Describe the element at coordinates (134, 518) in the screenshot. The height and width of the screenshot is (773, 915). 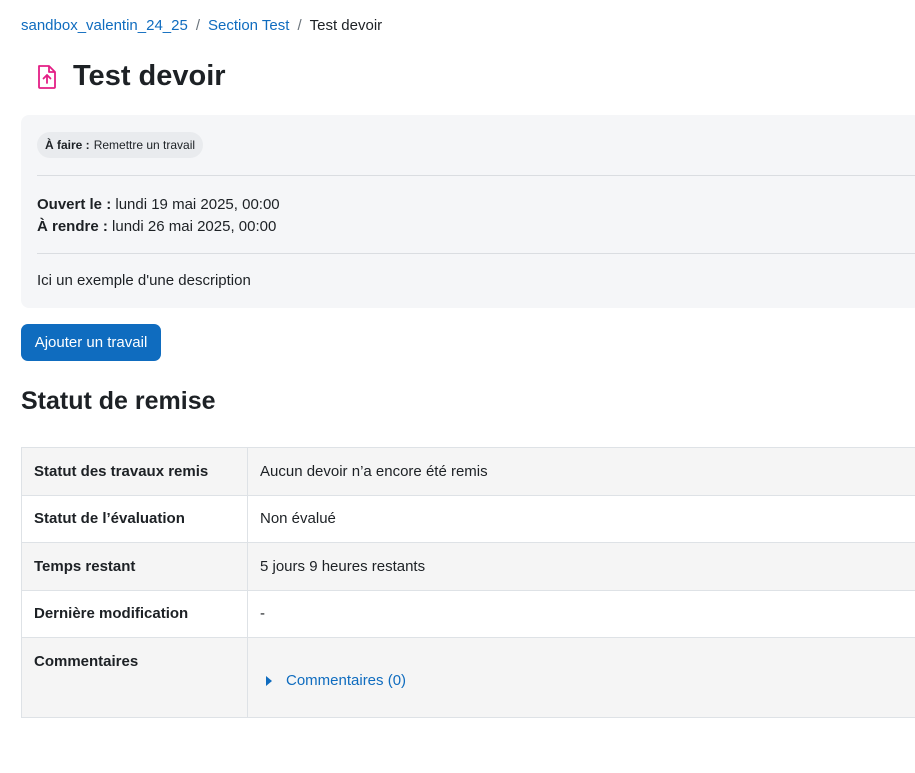
I see `row-label: Statut de l’évaluation` at that location.